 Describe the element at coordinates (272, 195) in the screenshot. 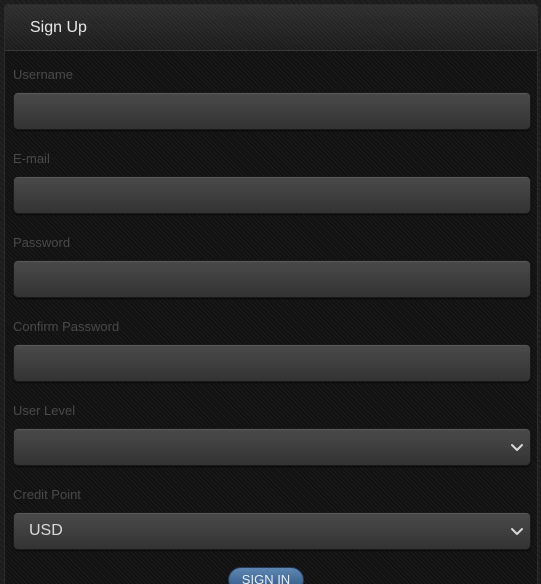

I see `email-input` at that location.